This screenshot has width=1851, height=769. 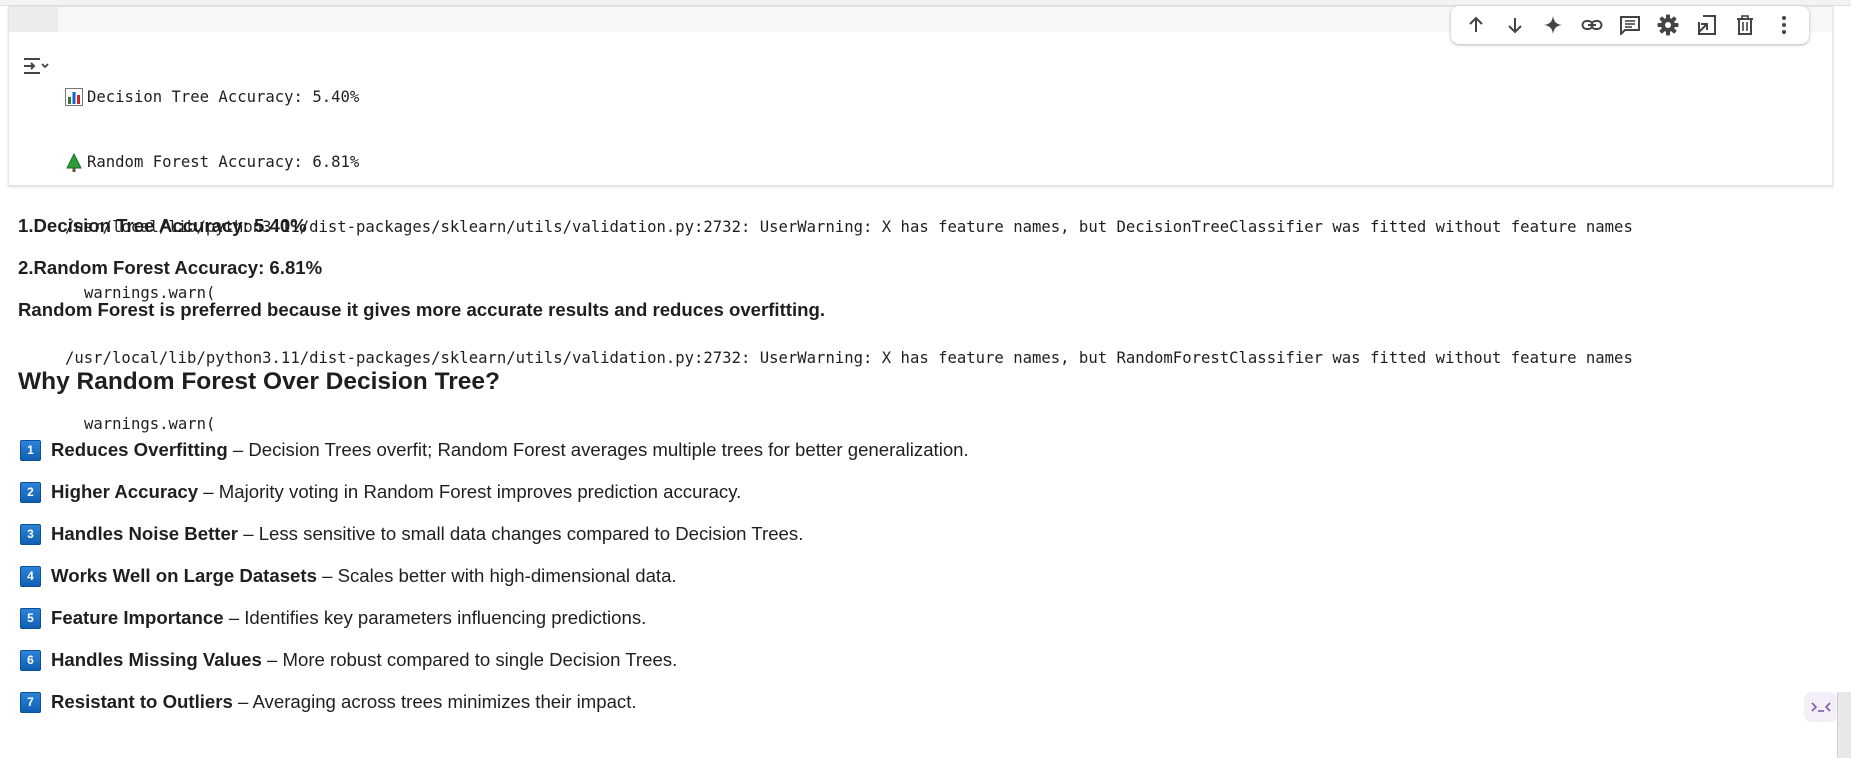 I want to click on random-forest-result: 2.Random Forest Accuracy: 6.81%, so click(x=170, y=267).